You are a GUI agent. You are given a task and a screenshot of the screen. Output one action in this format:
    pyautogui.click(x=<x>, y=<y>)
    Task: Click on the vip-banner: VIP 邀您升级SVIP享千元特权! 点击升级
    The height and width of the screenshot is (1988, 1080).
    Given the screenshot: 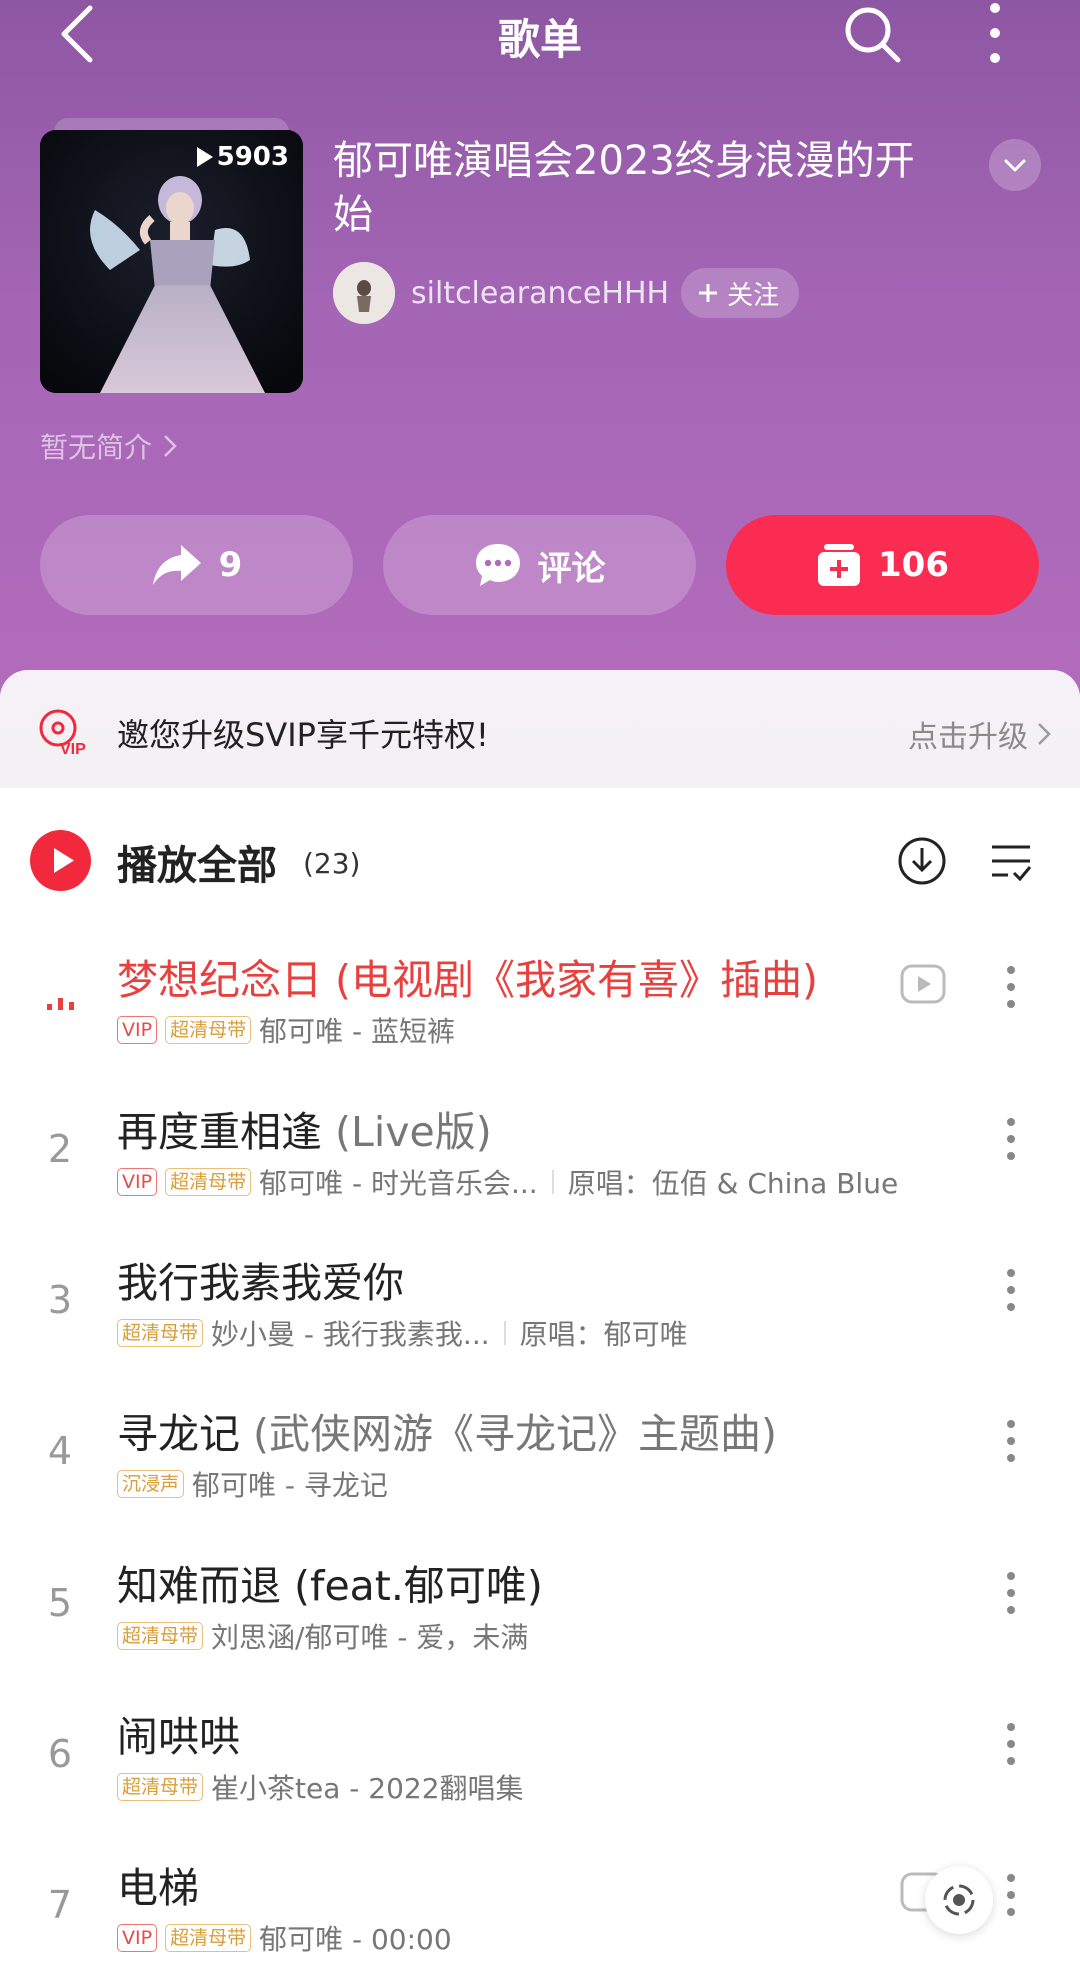 What is the action you would take?
    pyautogui.click(x=540, y=729)
    